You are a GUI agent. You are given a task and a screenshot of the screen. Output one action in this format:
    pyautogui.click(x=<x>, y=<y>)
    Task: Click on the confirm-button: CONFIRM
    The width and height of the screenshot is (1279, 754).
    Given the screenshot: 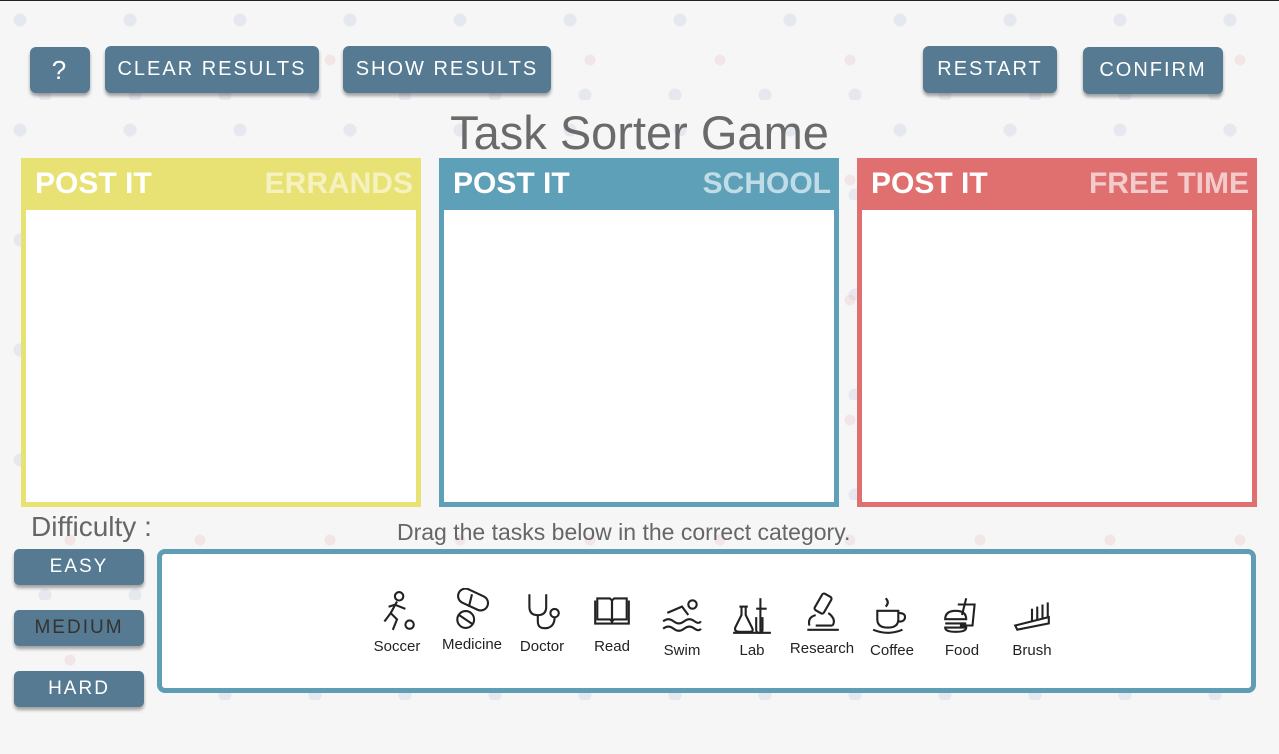 What is the action you would take?
    pyautogui.click(x=1153, y=70)
    